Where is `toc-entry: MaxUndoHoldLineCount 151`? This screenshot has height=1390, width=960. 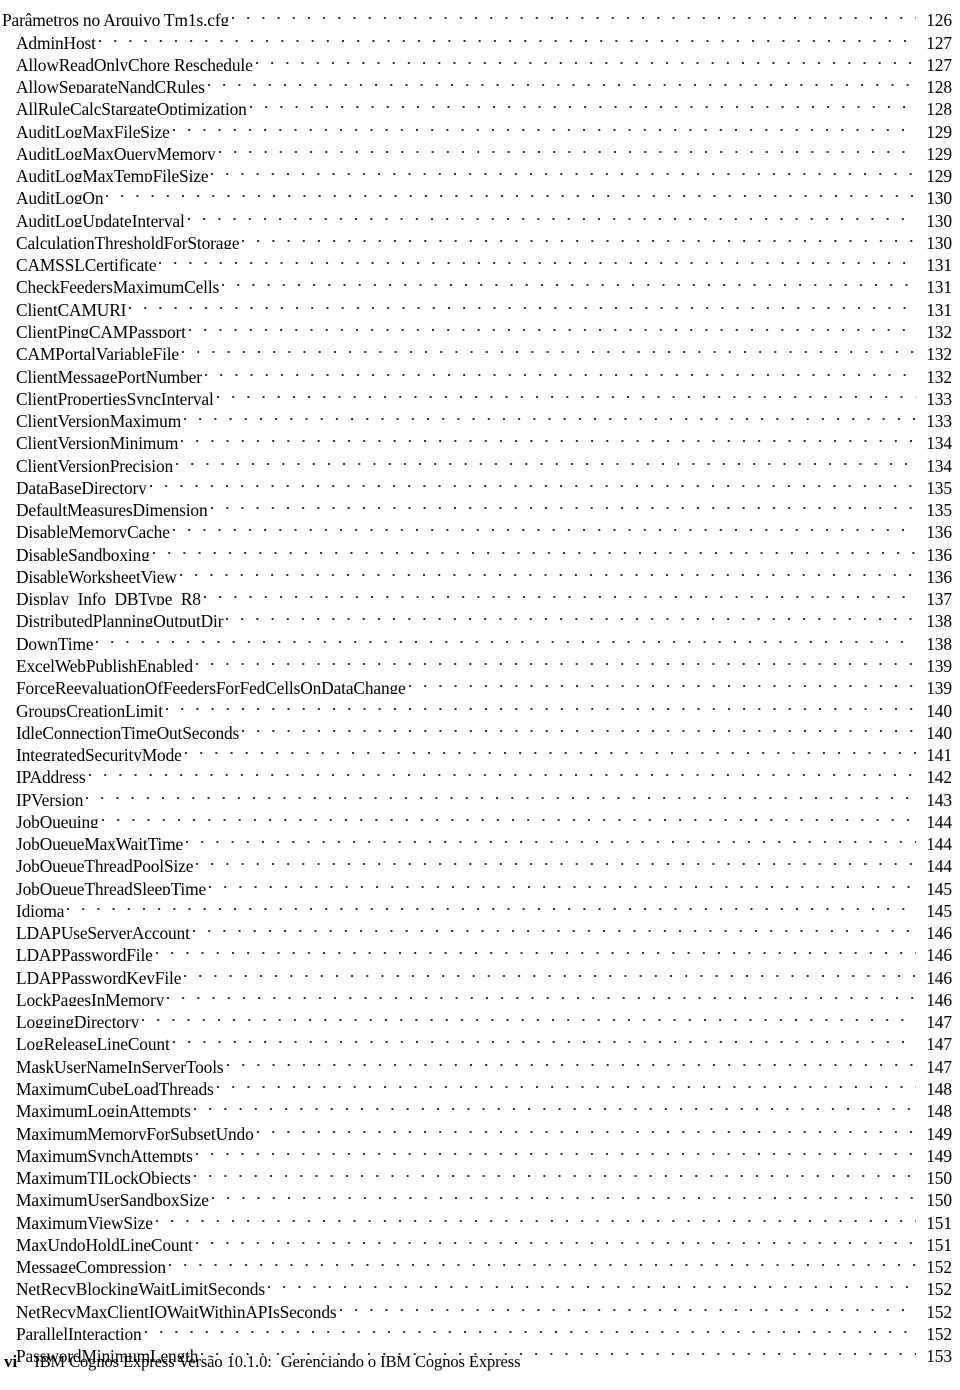
toc-entry: MaxUndoHoldLineCount 151 is located at coordinates (477, 1240).